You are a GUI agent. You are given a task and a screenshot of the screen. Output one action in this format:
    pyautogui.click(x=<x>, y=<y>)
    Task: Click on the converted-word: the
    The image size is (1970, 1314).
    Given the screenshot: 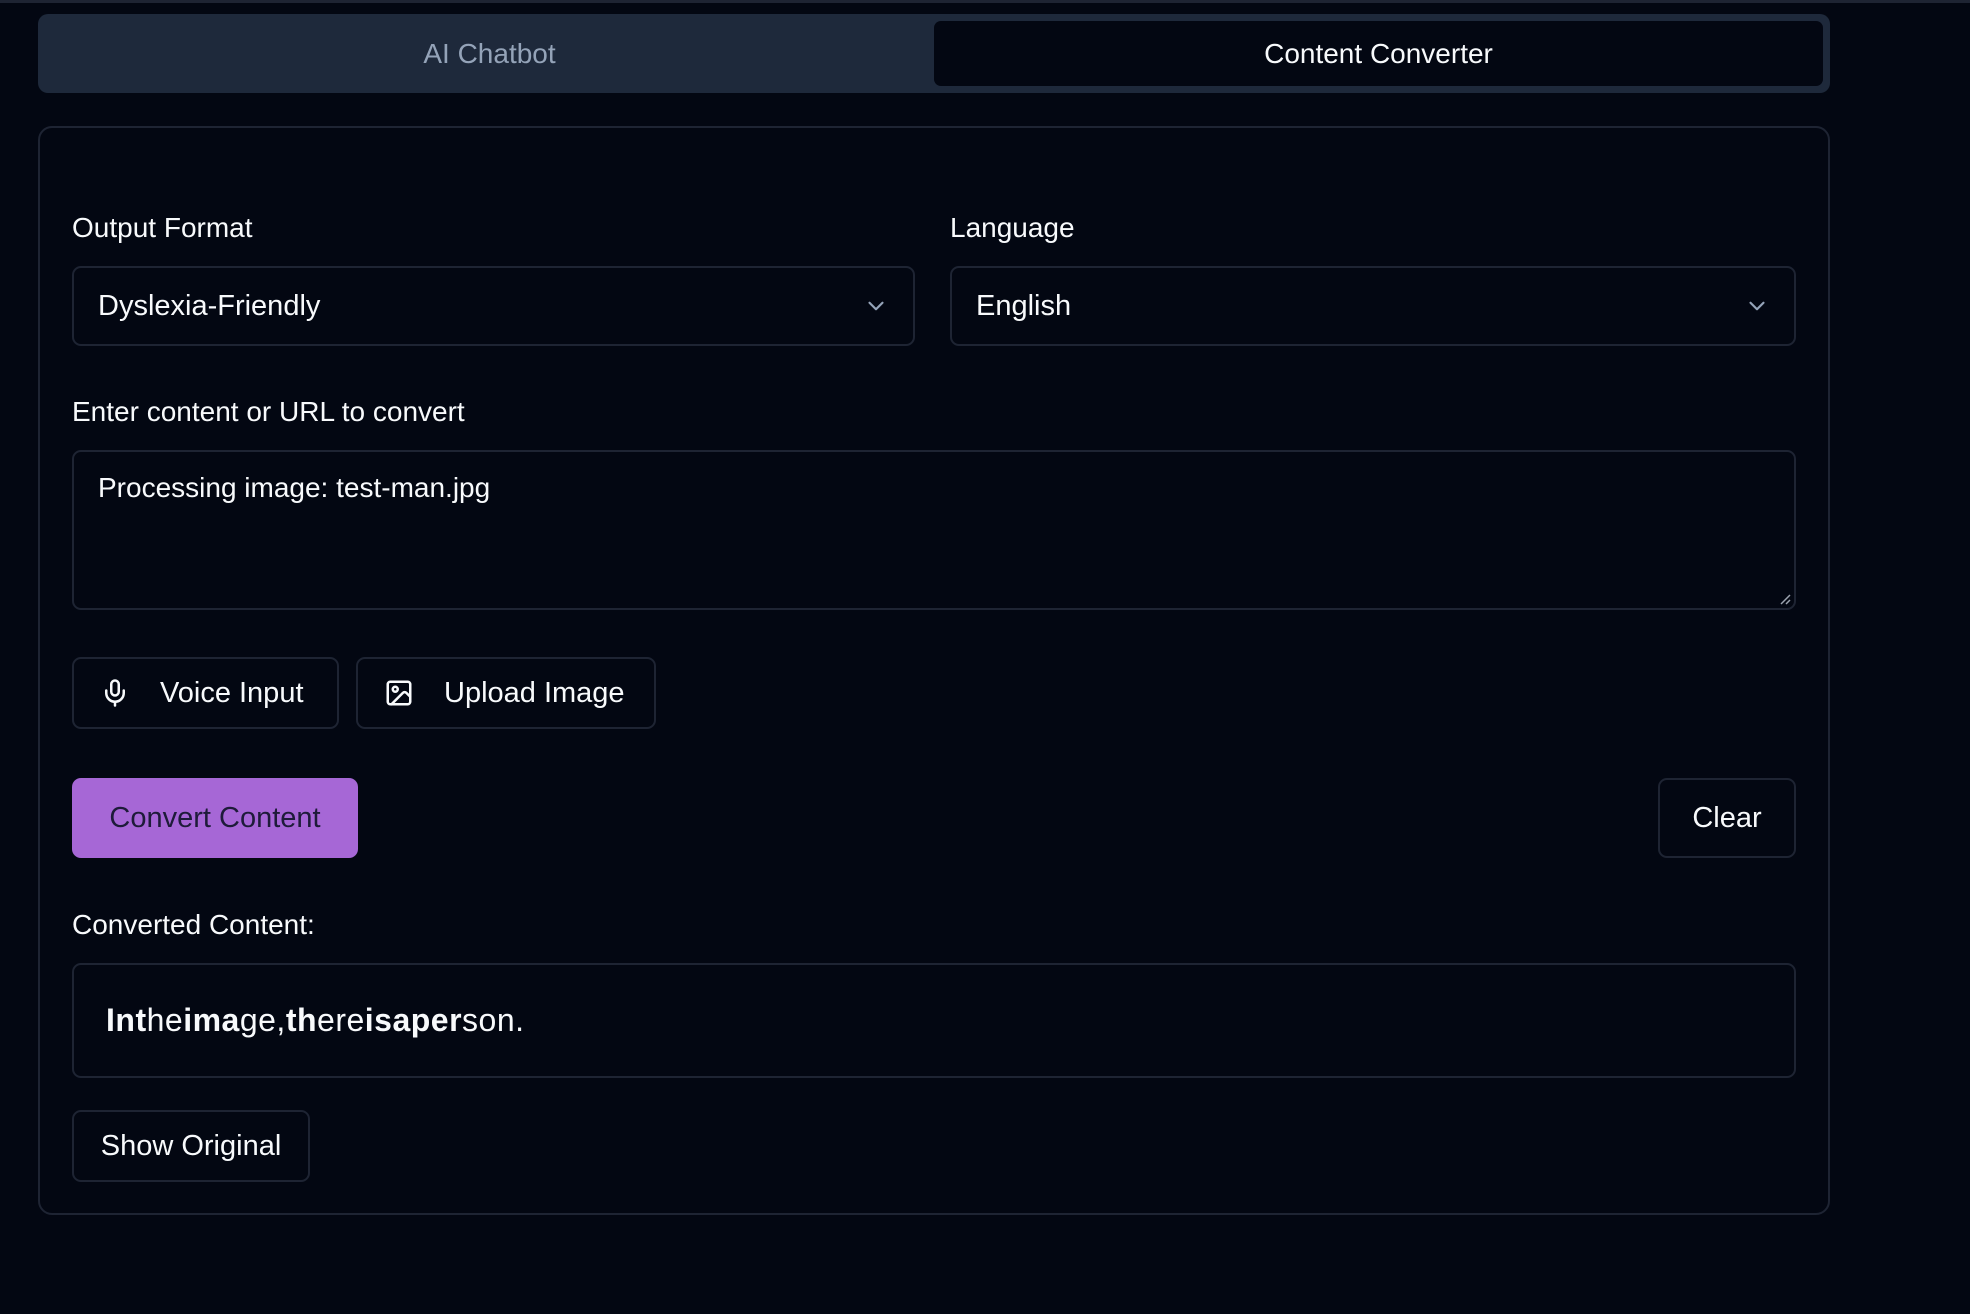 What is the action you would take?
    pyautogui.click(x=159, y=1020)
    